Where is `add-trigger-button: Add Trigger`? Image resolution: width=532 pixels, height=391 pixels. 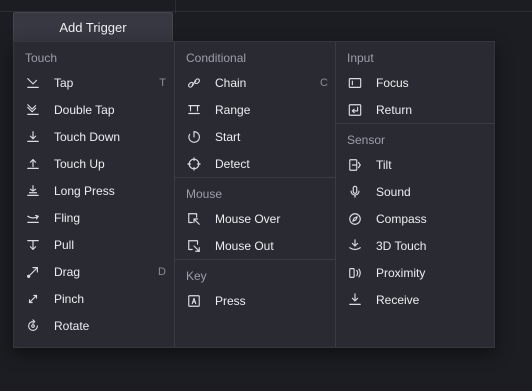
add-trigger-button: Add Trigger is located at coordinates (93, 26).